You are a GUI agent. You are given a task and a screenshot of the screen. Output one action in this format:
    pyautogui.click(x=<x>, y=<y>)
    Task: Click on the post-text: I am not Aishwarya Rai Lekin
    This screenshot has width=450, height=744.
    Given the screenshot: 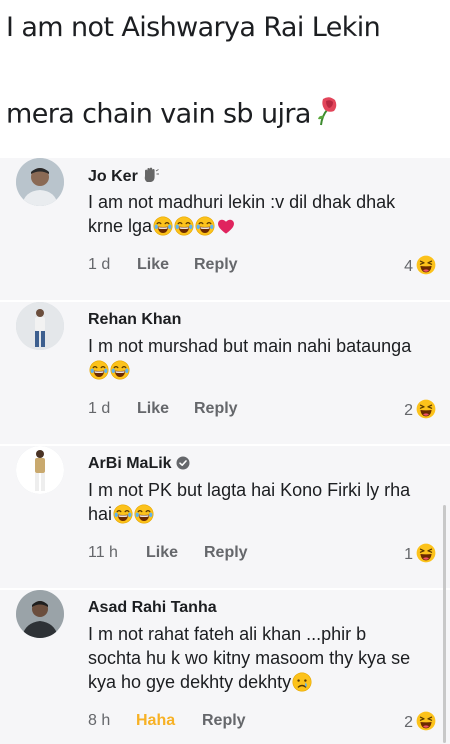 What is the action you would take?
    pyautogui.click(x=193, y=27)
    